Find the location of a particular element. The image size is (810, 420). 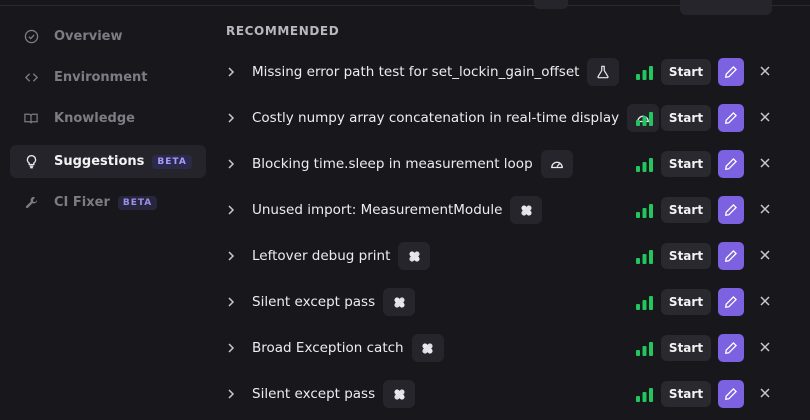

suggestion-title: Broad Exception catch is located at coordinates (328, 348).